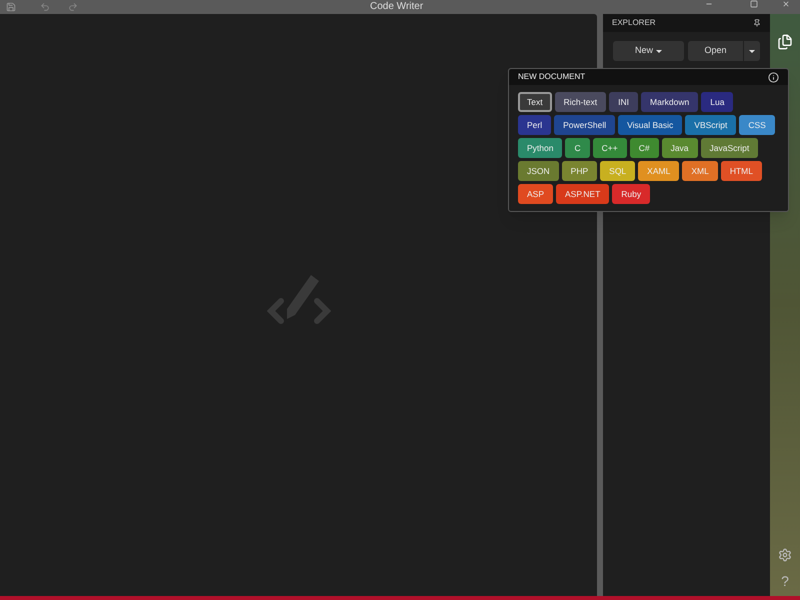  What do you see at coordinates (785, 42) in the screenshot?
I see `documents-icon` at bounding box center [785, 42].